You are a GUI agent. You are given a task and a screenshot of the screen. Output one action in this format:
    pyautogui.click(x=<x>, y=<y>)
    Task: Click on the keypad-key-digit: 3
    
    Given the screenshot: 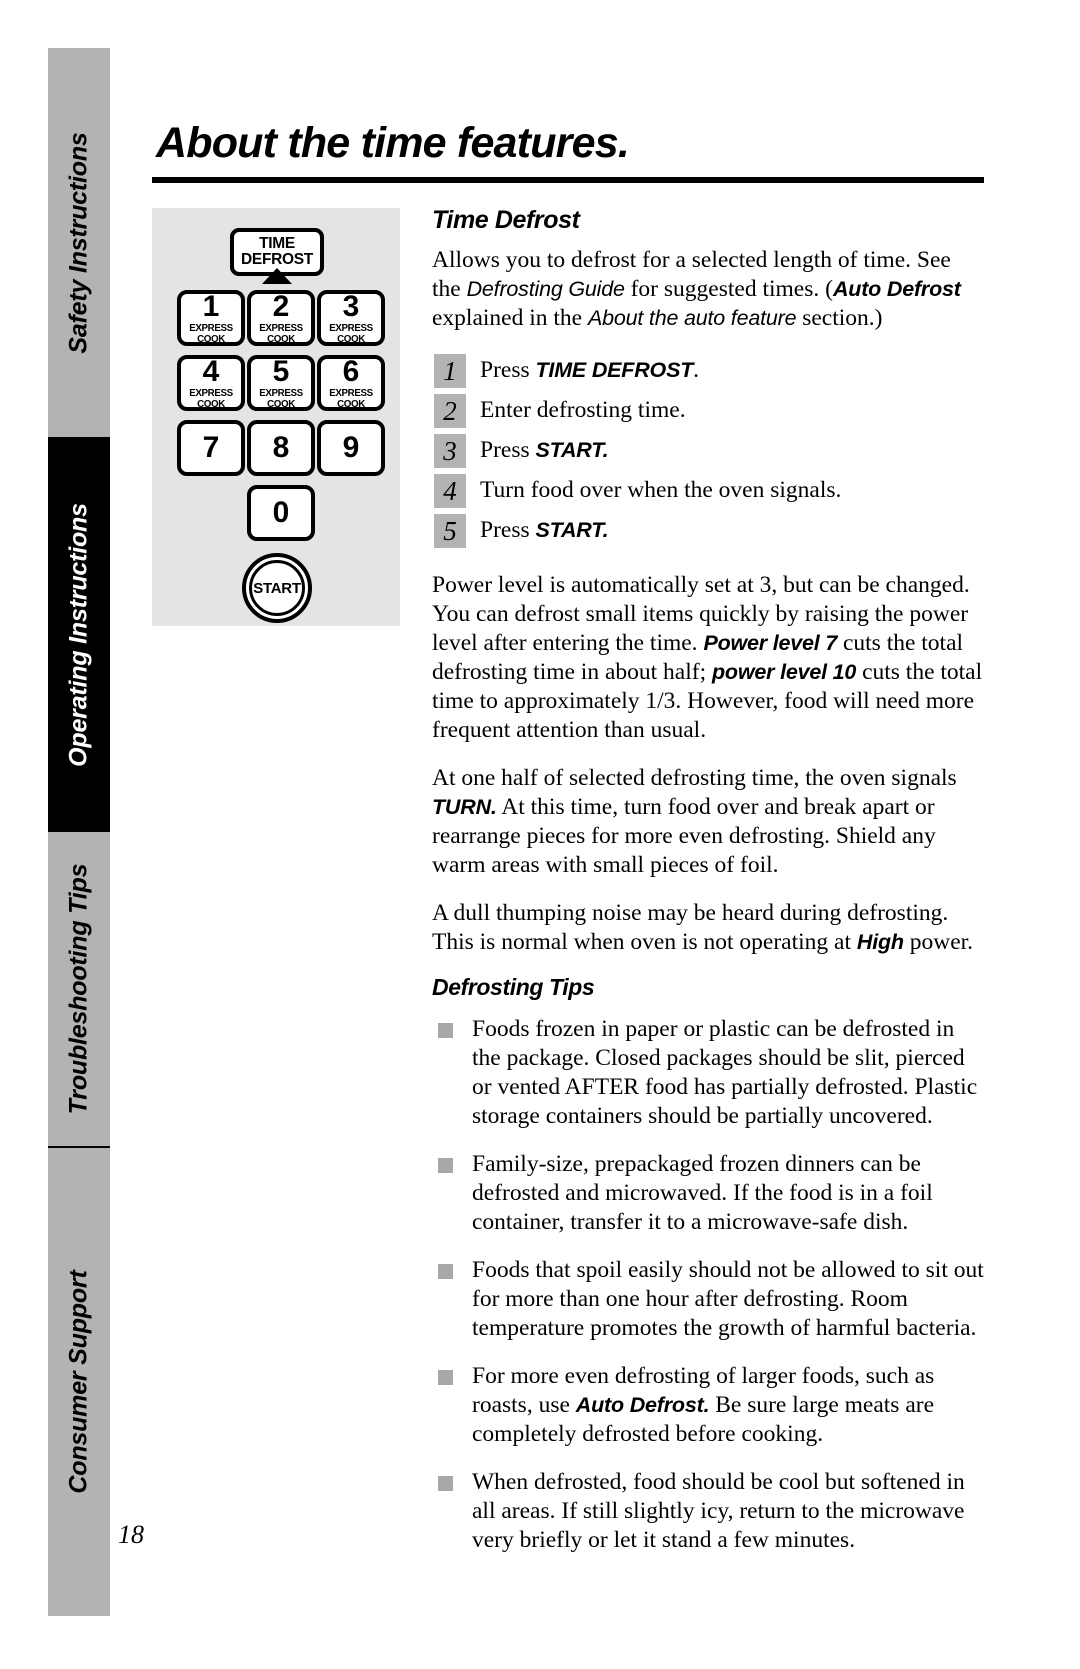 What is the action you would take?
    pyautogui.click(x=351, y=306)
    